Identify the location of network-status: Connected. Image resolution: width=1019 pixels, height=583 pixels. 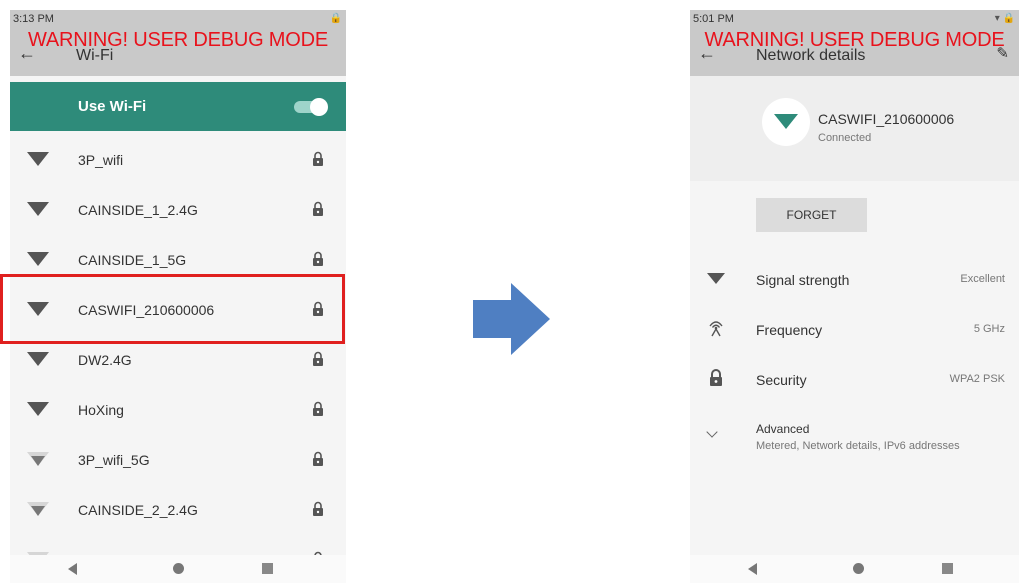
(845, 138).